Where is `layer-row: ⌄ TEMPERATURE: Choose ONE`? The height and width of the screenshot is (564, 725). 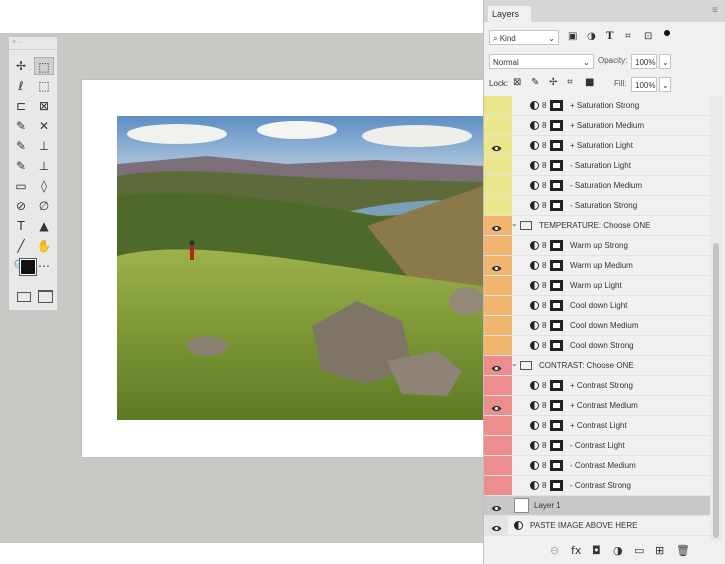 layer-row: ⌄ TEMPERATURE: Choose ONE is located at coordinates (597, 226).